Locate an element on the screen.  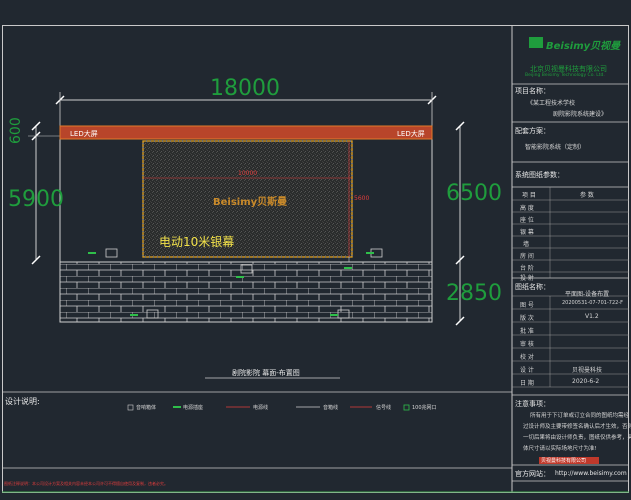
drawing-caption: 剧院影院 幕面-布置图 is located at coordinates (266, 373).